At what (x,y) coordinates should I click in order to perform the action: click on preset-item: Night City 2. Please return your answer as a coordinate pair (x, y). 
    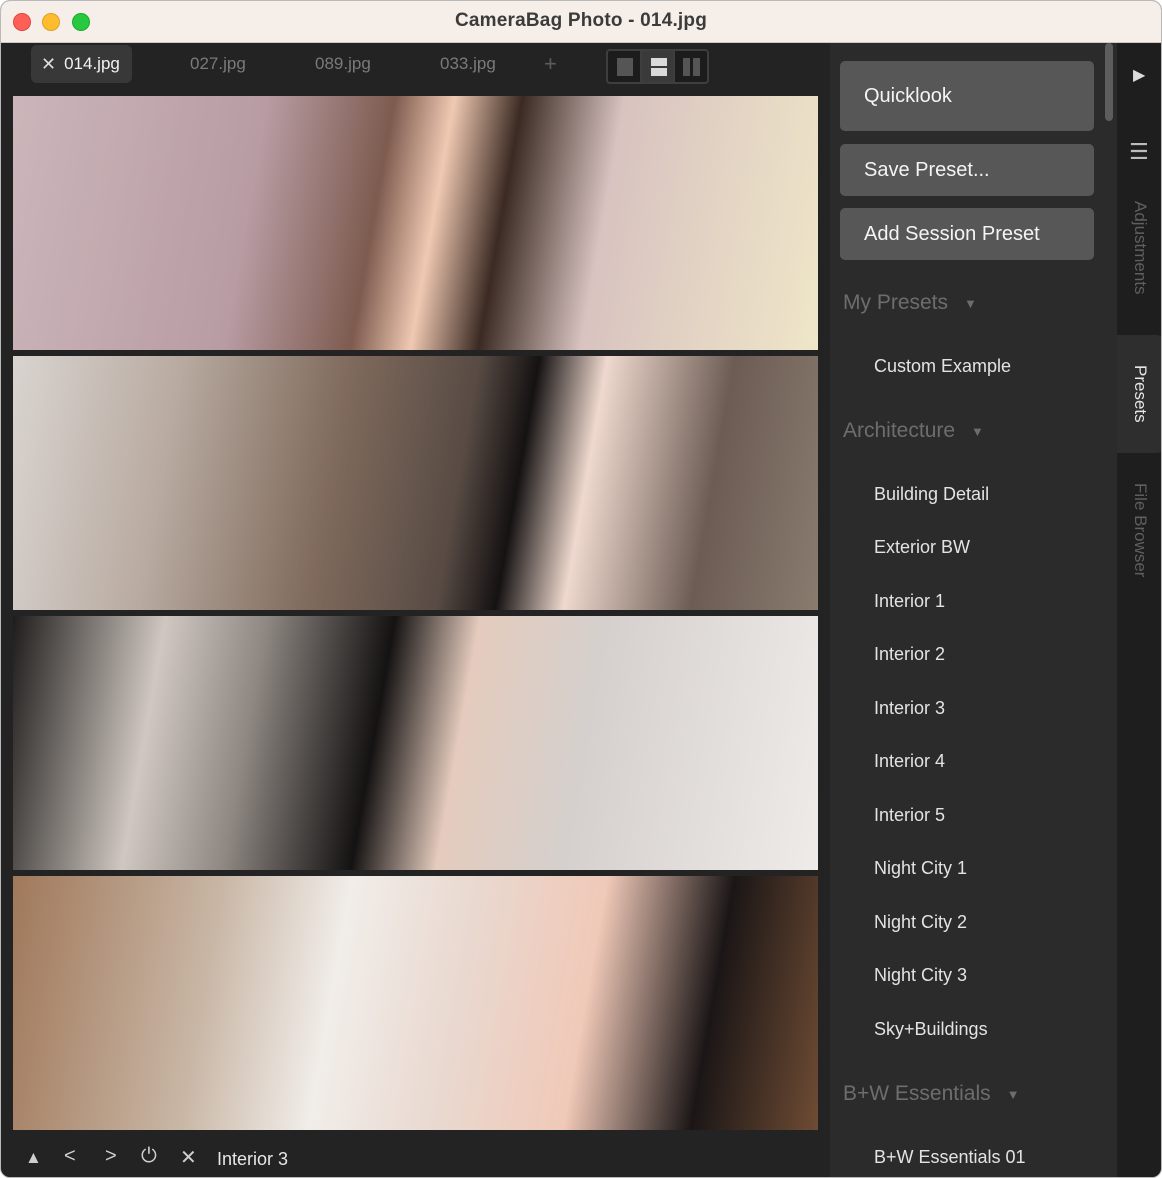
    Looking at the image, I should click on (920, 922).